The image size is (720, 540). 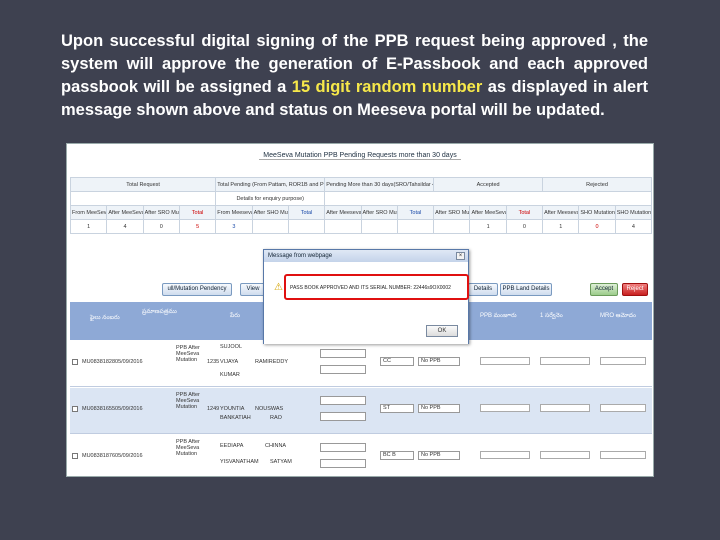 What do you see at coordinates (88, 212) in the screenshot?
I see `sub-header: From MeeSeva` at bounding box center [88, 212].